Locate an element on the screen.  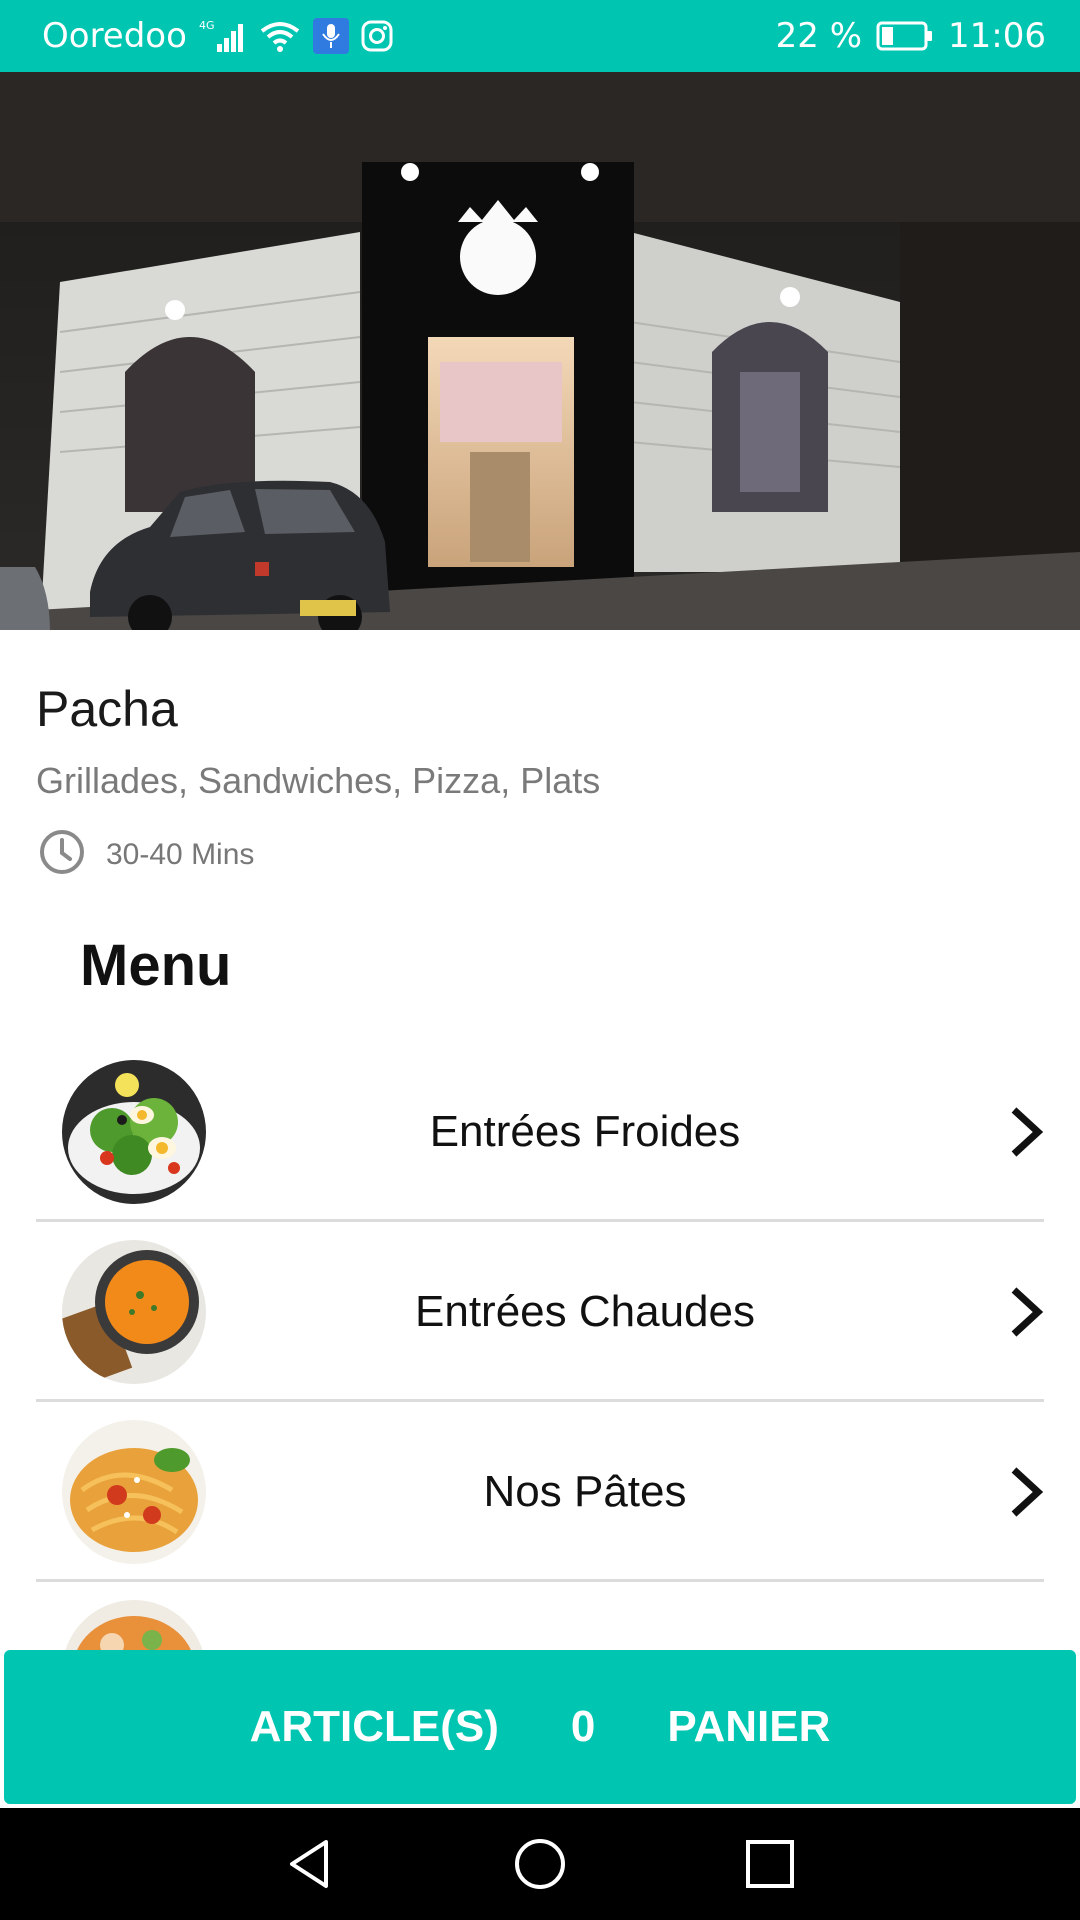
back-icon is located at coordinates (310, 1864).